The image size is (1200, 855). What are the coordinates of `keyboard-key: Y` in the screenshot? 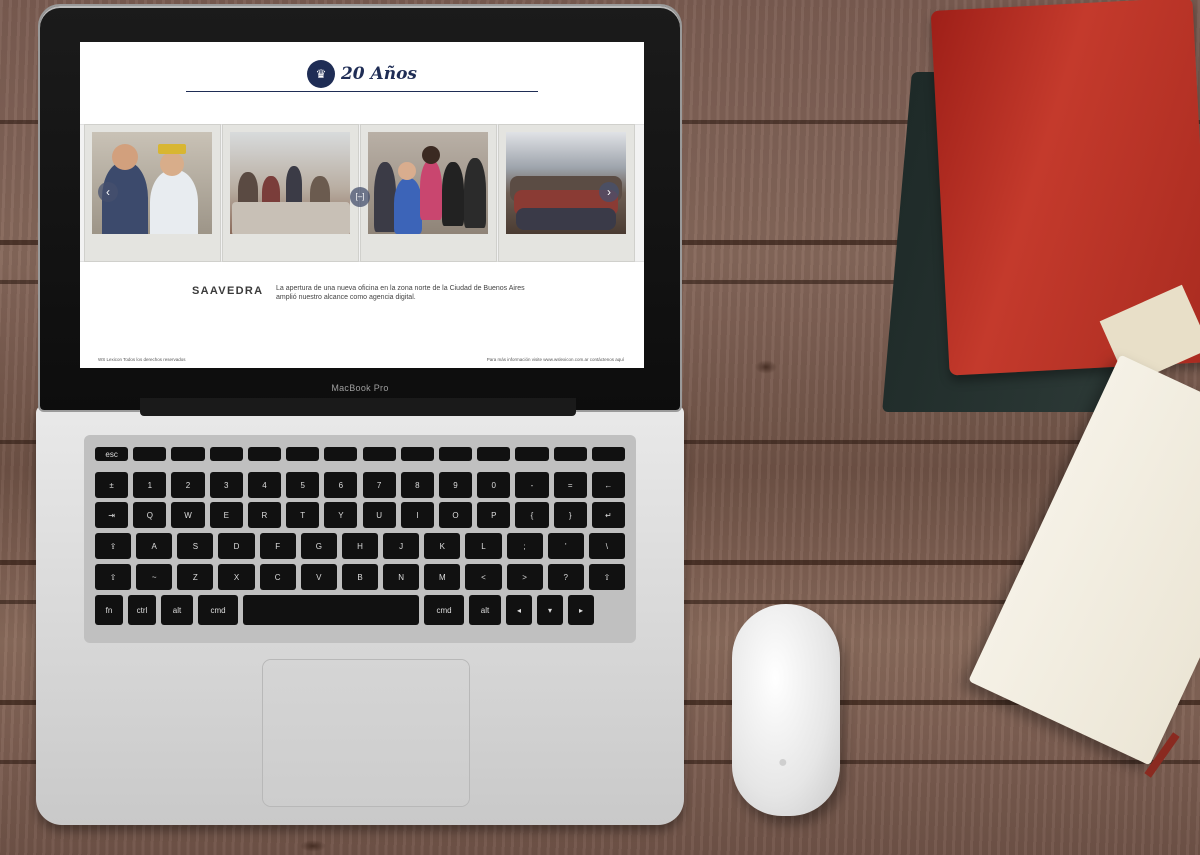 It's located at (341, 515).